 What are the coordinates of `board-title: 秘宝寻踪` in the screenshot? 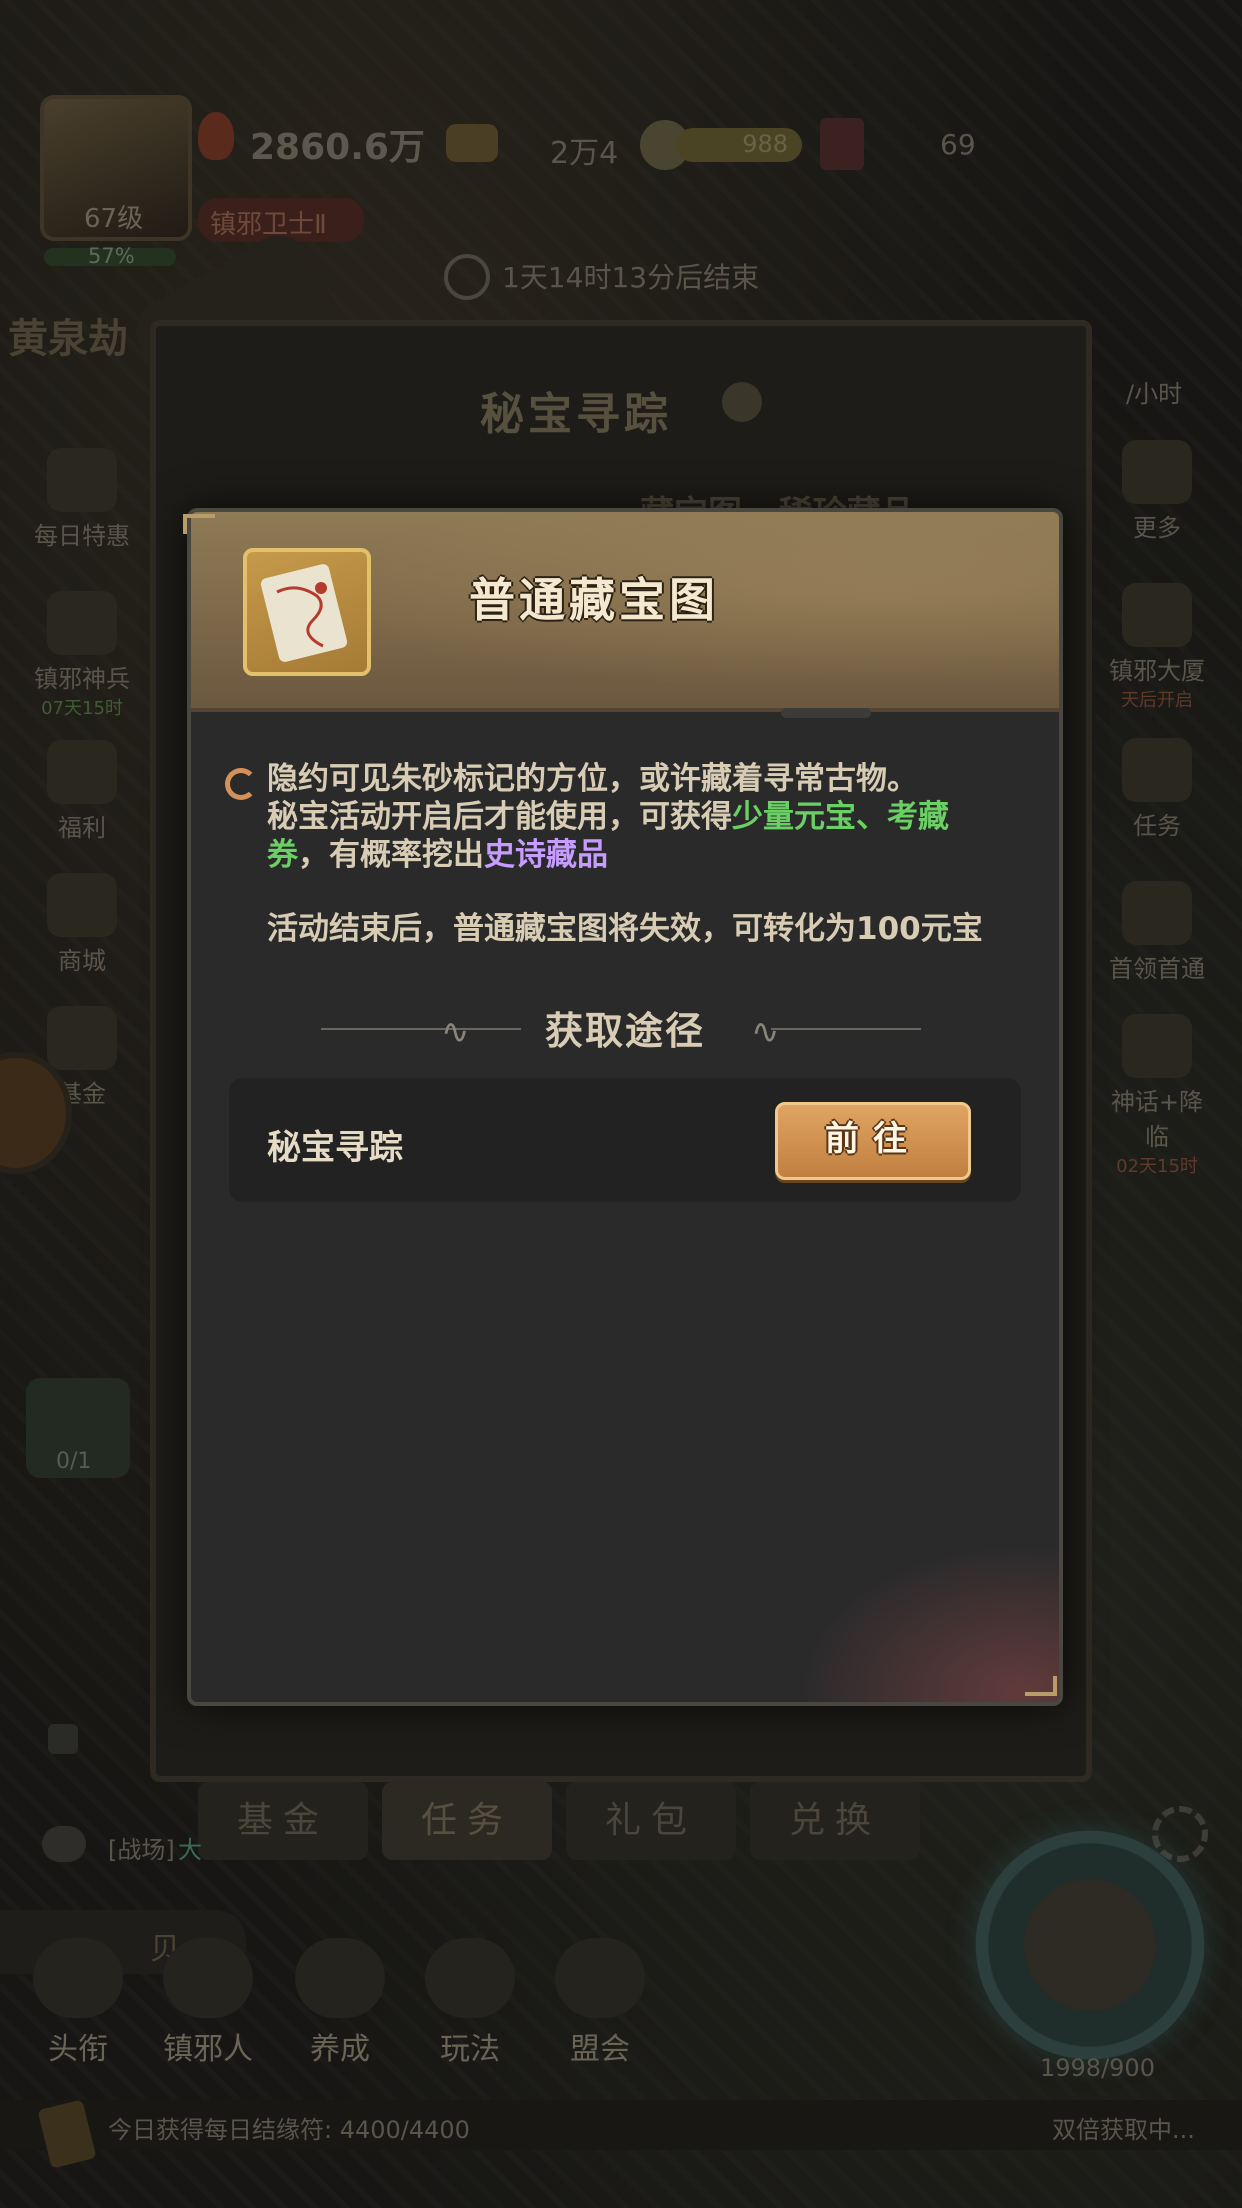 It's located at (576, 414).